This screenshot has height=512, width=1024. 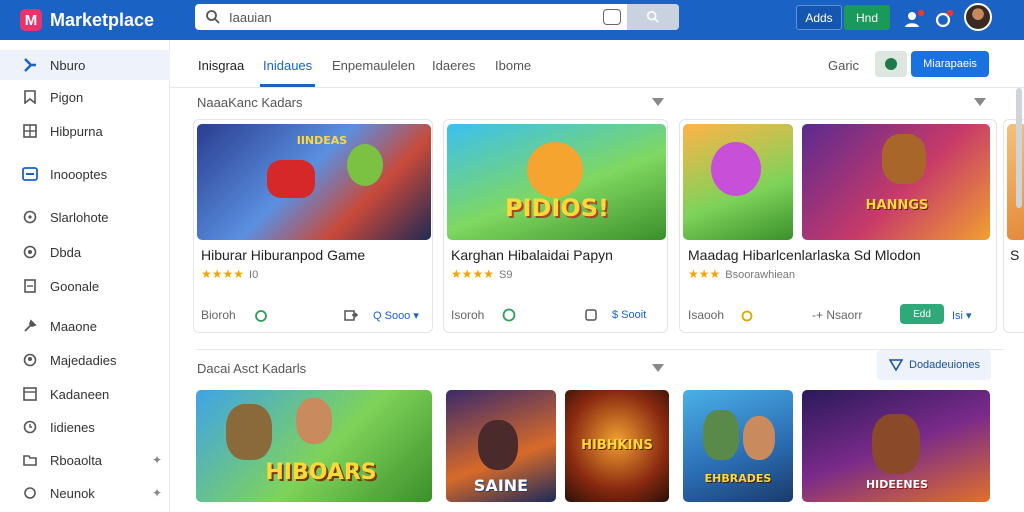 I want to click on game-thumbnail: EHBRADES, so click(x=738, y=446).